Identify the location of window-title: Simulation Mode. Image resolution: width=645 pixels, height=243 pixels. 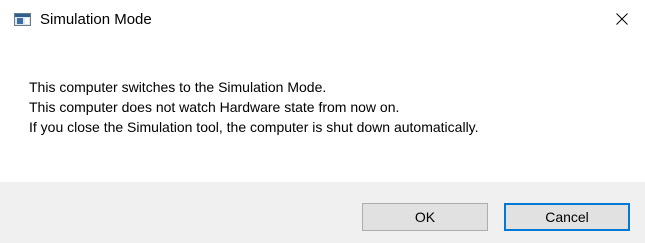
(96, 19).